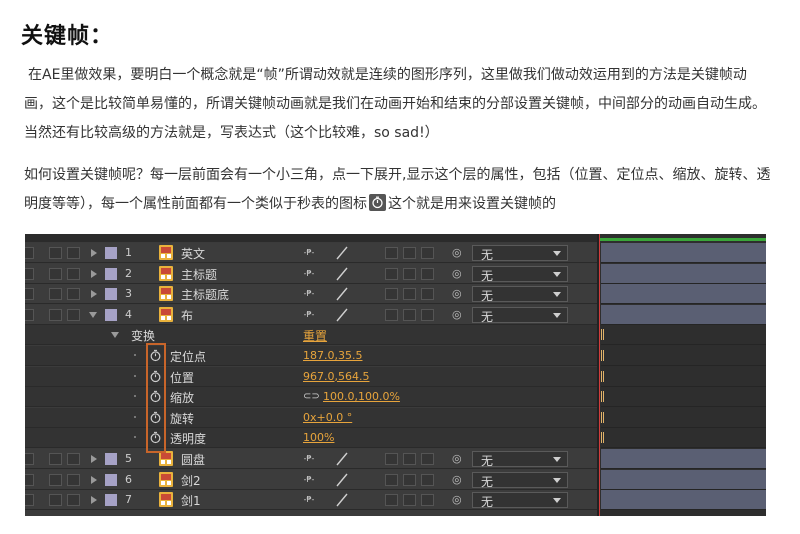  Describe the element at coordinates (311, 356) in the screenshot. I see `property-row: 定位点 187.0,35.5` at that location.